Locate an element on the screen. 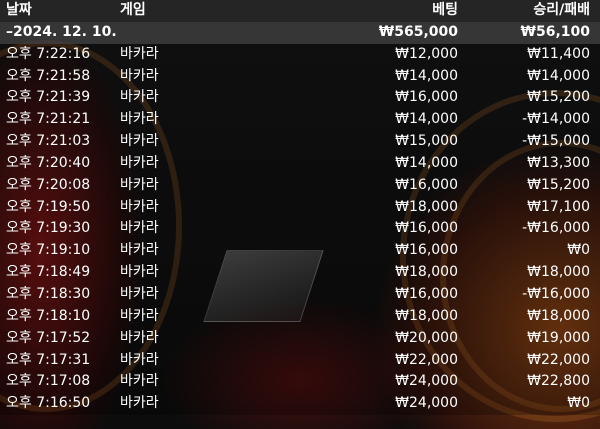 This screenshot has height=429, width=600. row-bet: ₩12,000 is located at coordinates (426, 53).